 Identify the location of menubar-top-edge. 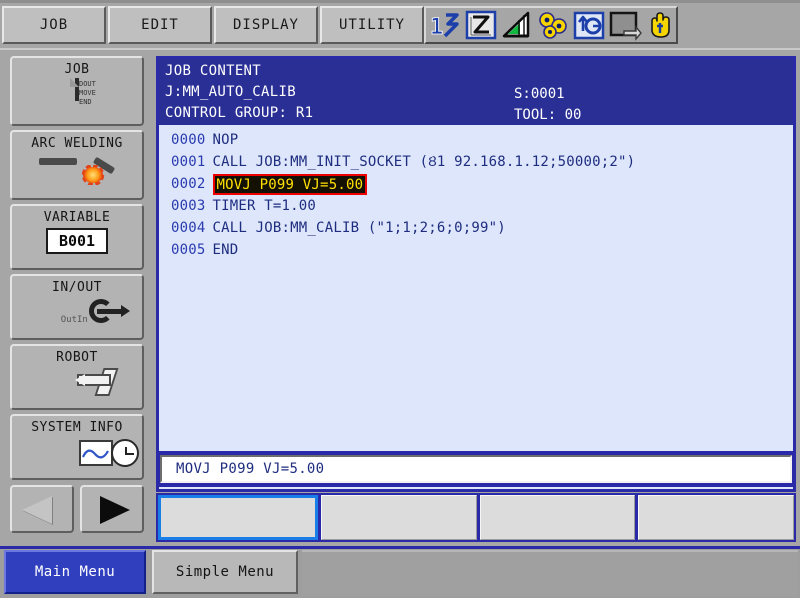
(400, 1).